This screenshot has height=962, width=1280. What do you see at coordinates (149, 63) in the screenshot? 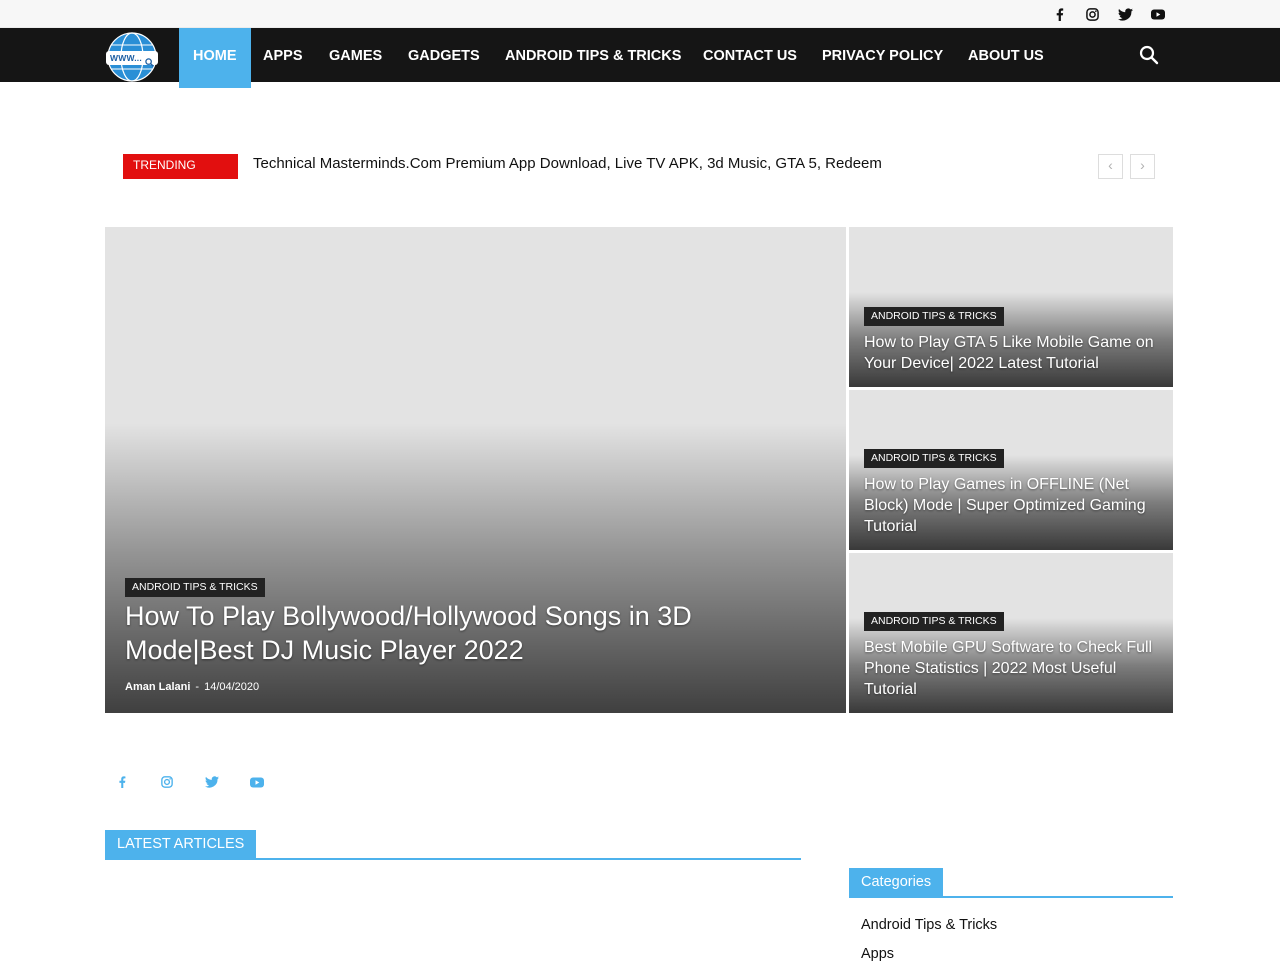
I see `logo-magnifier-icon` at bounding box center [149, 63].